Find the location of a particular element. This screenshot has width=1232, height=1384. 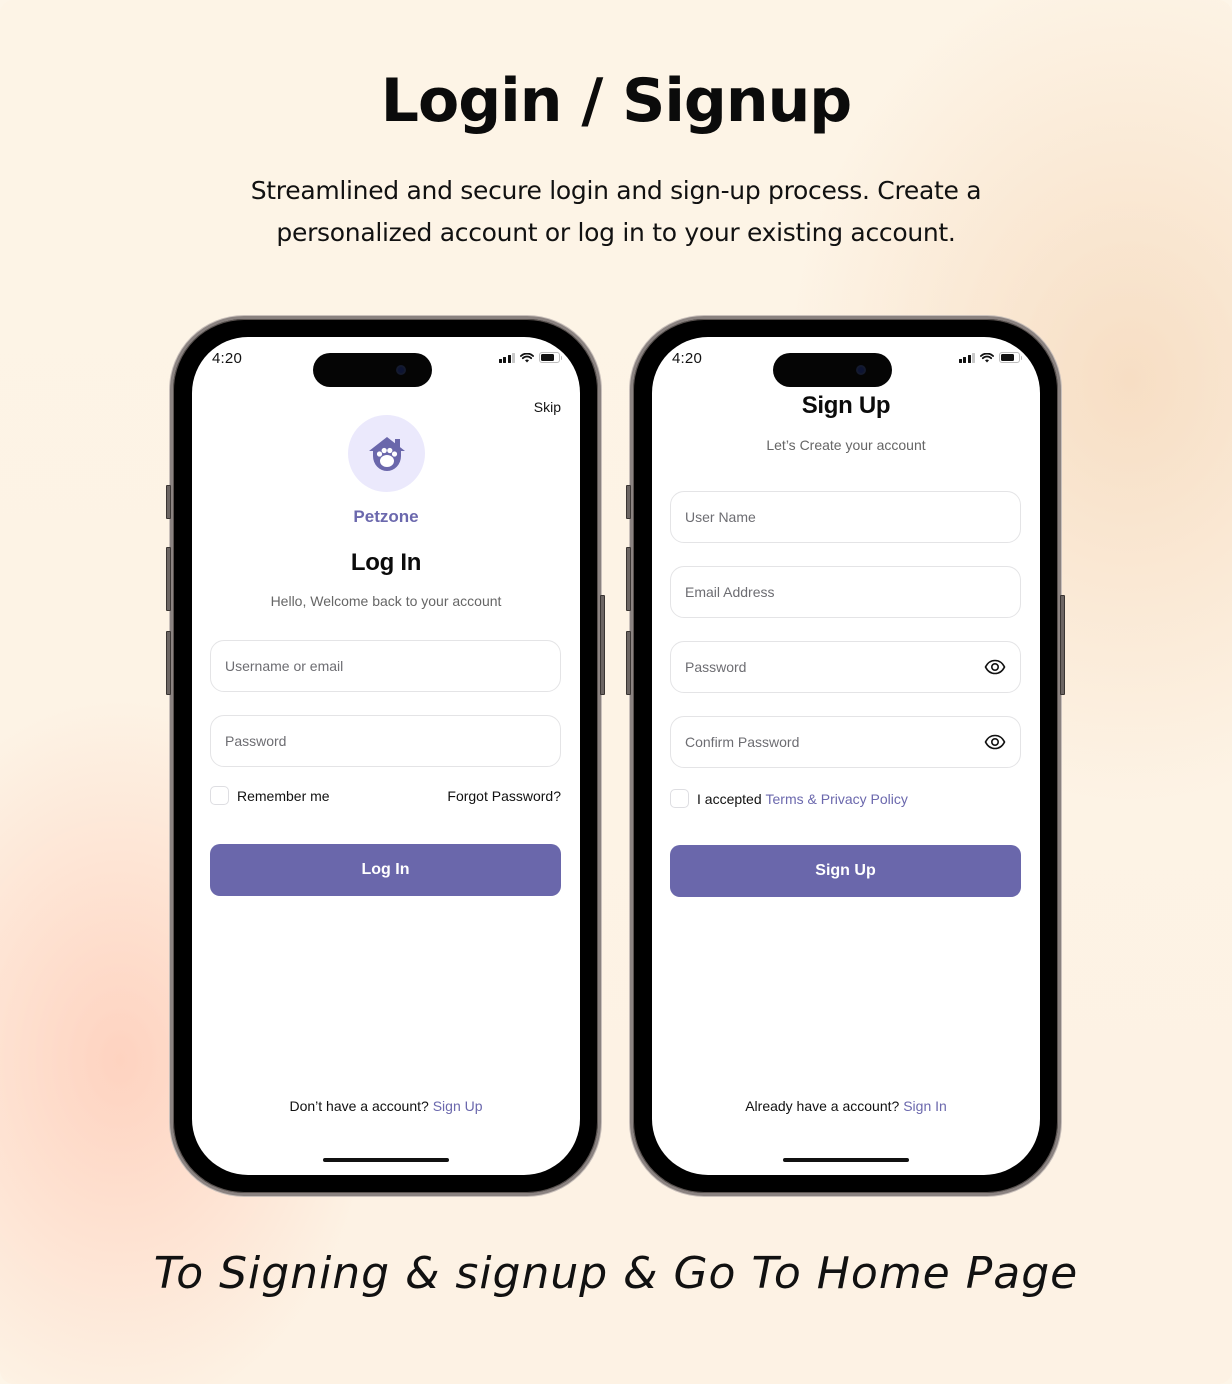

page-title: Login / Signup is located at coordinates (616, 101).